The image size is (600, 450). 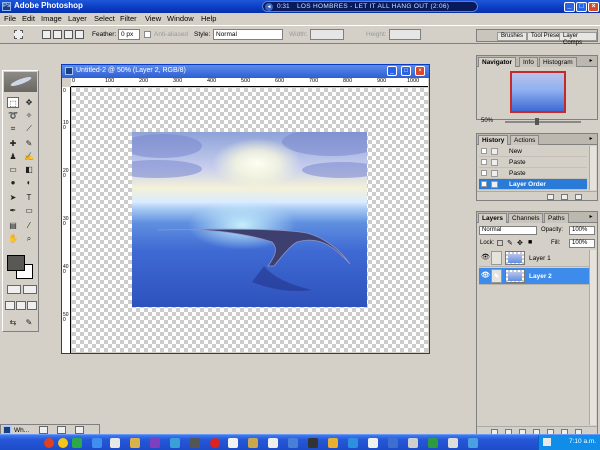 I want to click on restore-icon, so click(x=43, y=430).